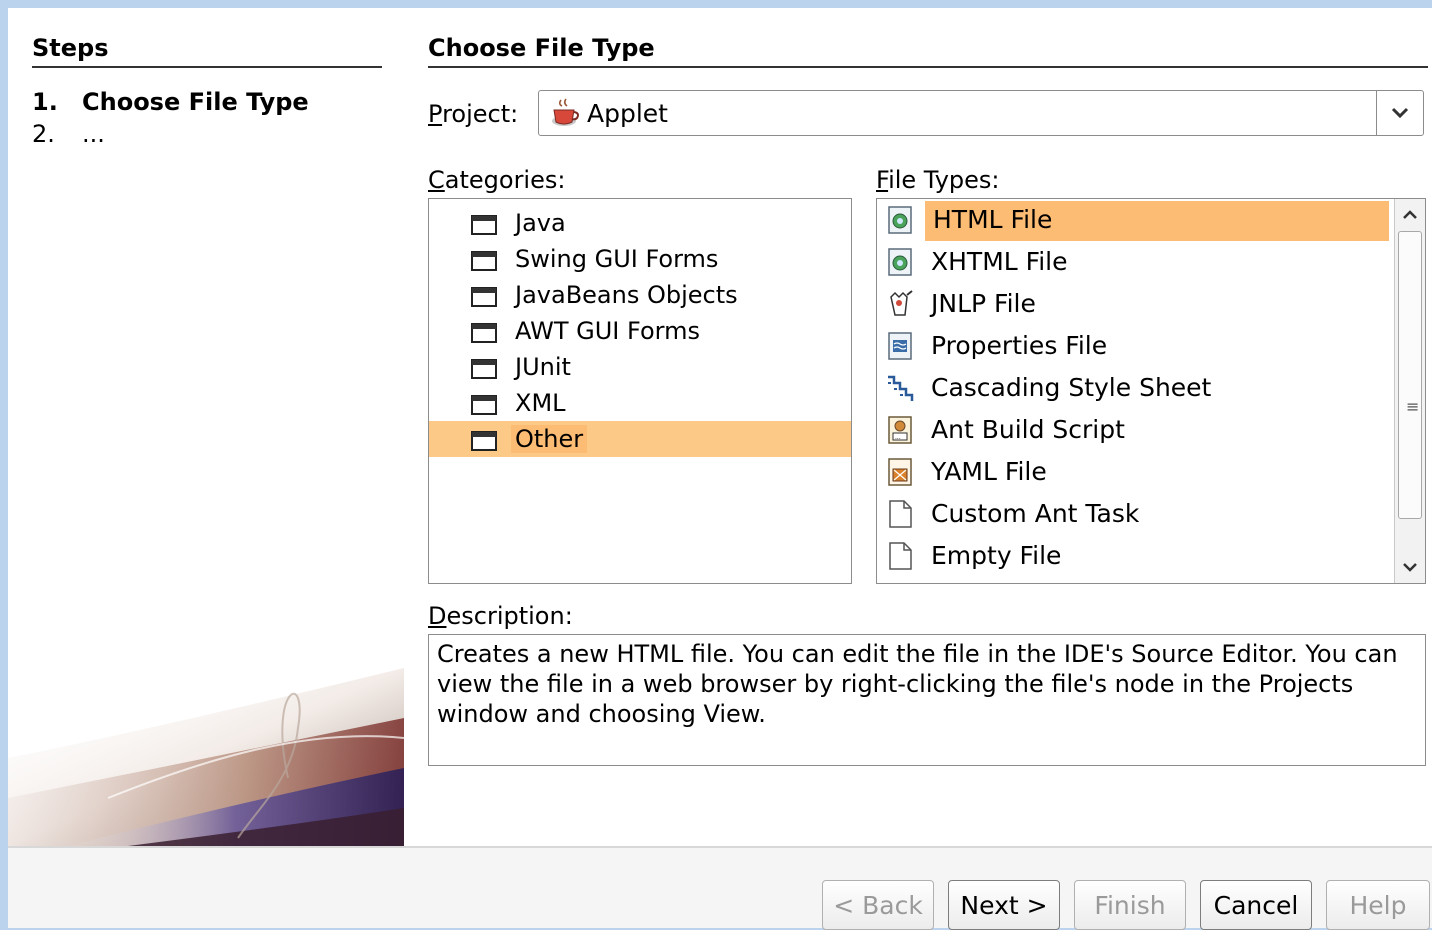 This screenshot has height=930, width=1432. What do you see at coordinates (993, 219) in the screenshot?
I see `file-type-label: HTML File` at bounding box center [993, 219].